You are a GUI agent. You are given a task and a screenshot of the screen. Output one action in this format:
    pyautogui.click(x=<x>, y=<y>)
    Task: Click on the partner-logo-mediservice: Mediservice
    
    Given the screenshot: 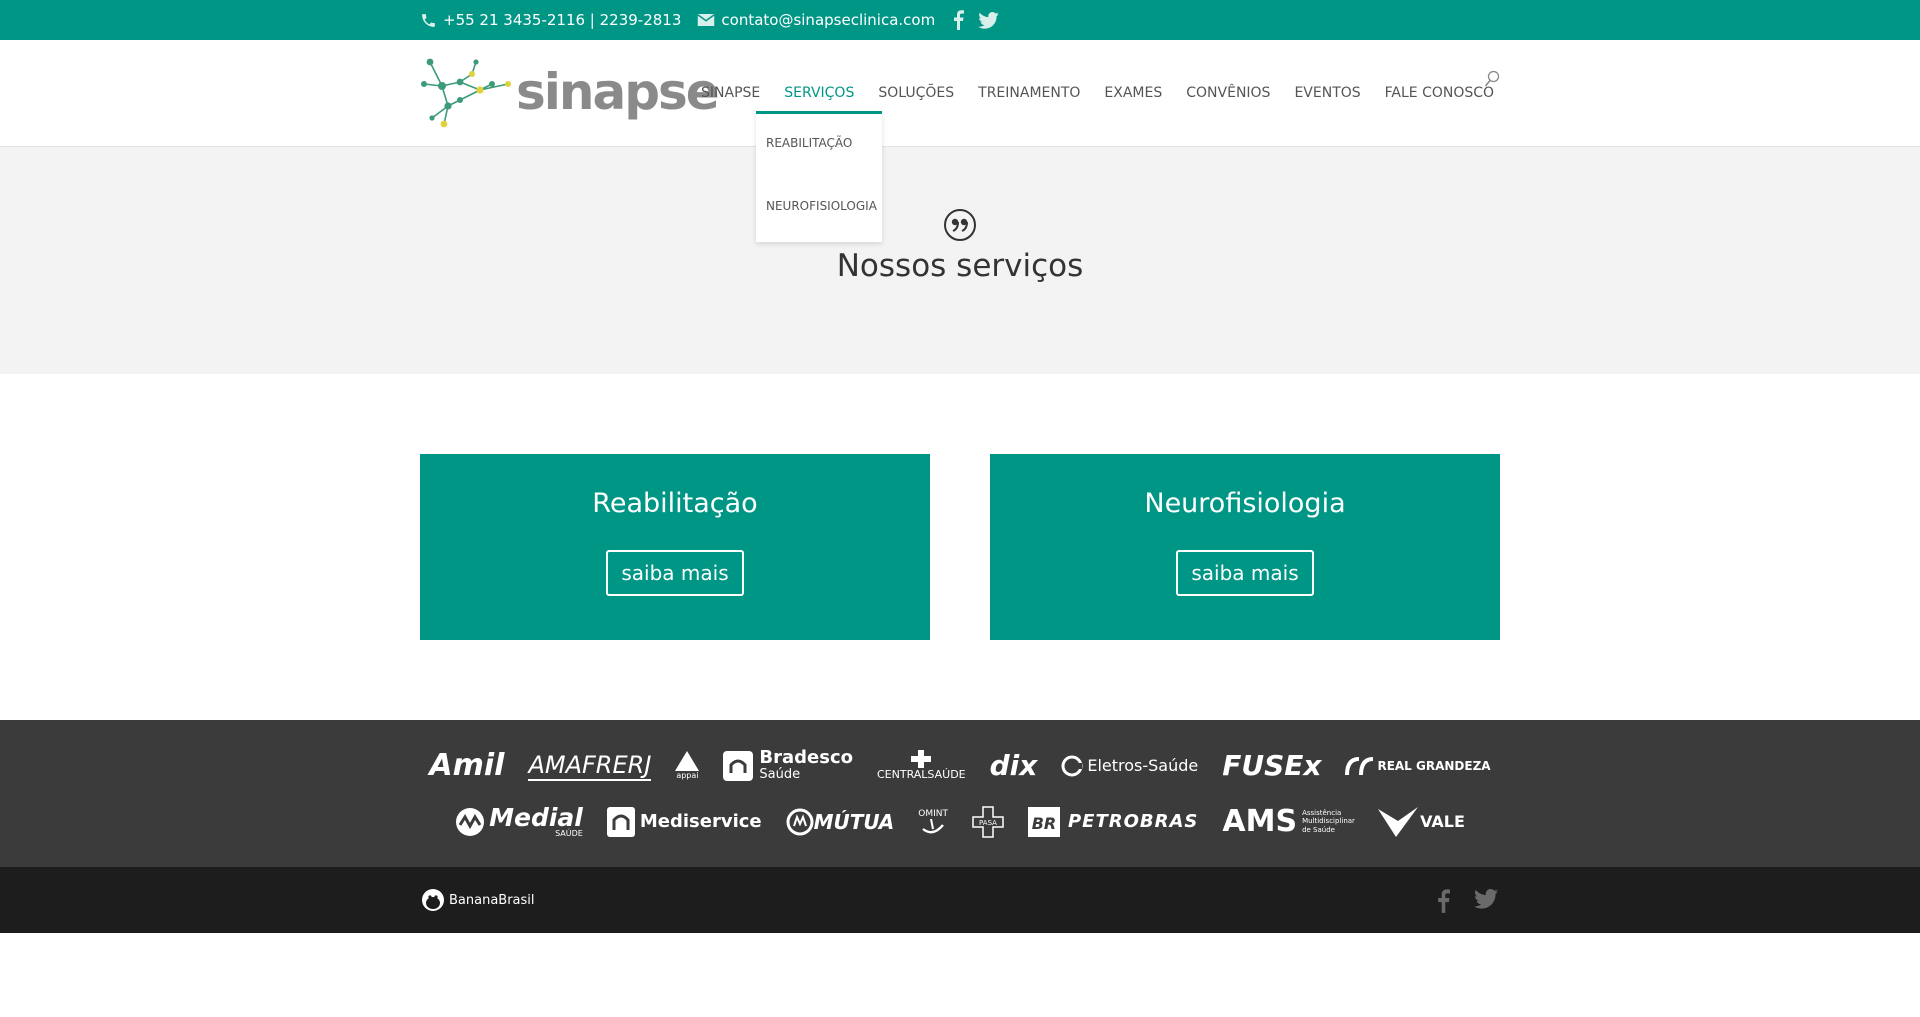 What is the action you would take?
    pyautogui.click(x=684, y=821)
    